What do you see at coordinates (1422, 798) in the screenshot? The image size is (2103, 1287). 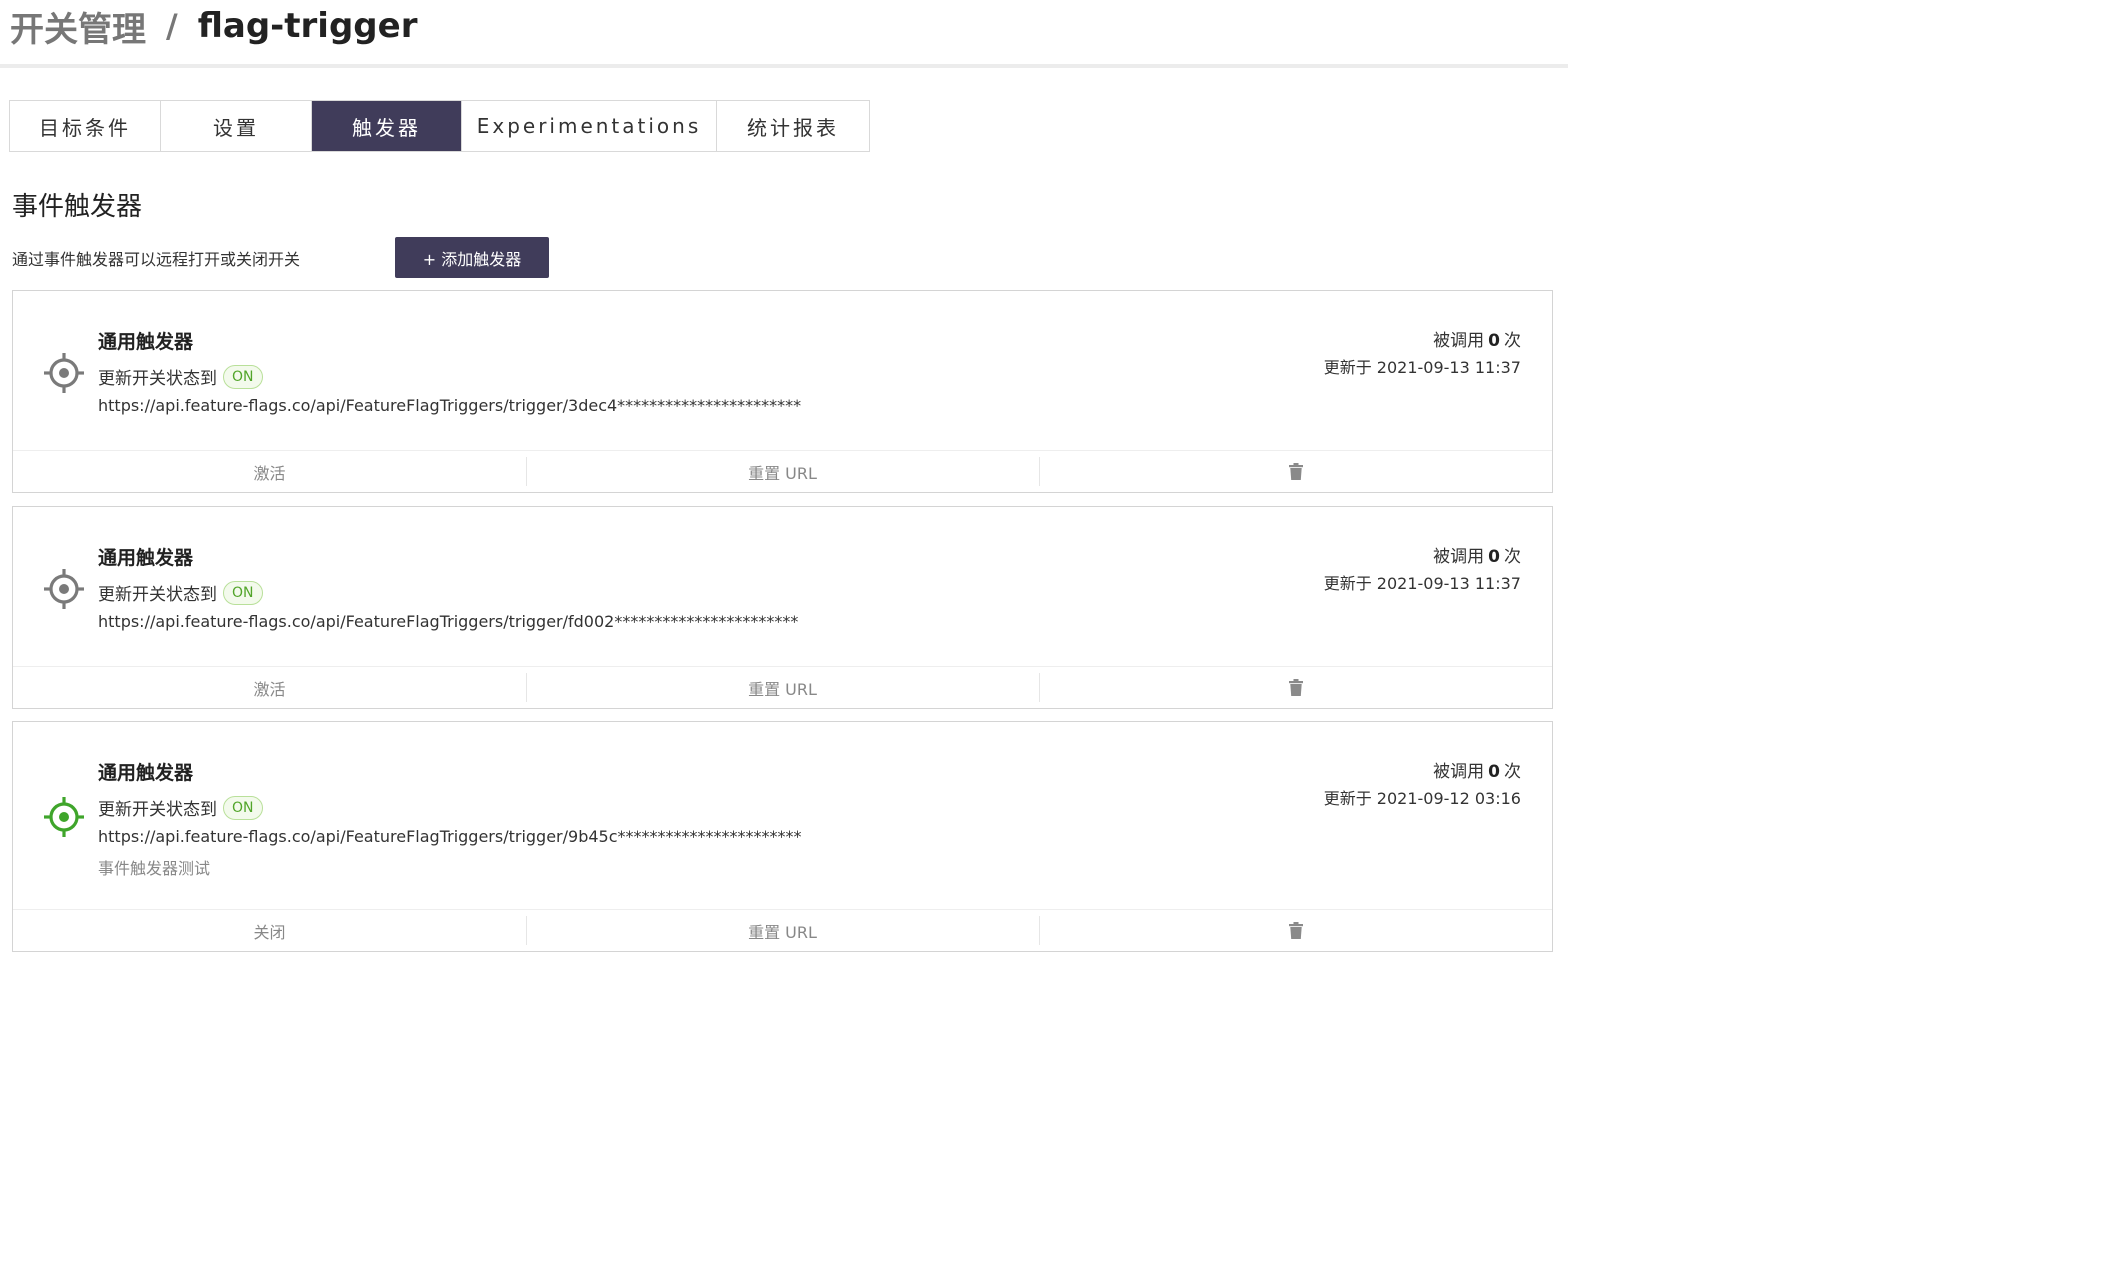 I see `trigger-updated: 更新于 2021-09-12 03:16` at bounding box center [1422, 798].